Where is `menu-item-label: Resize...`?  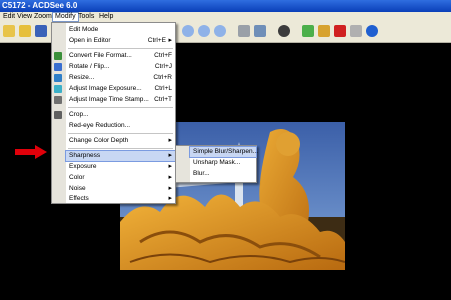 menu-item-label: Resize... is located at coordinates (82, 77).